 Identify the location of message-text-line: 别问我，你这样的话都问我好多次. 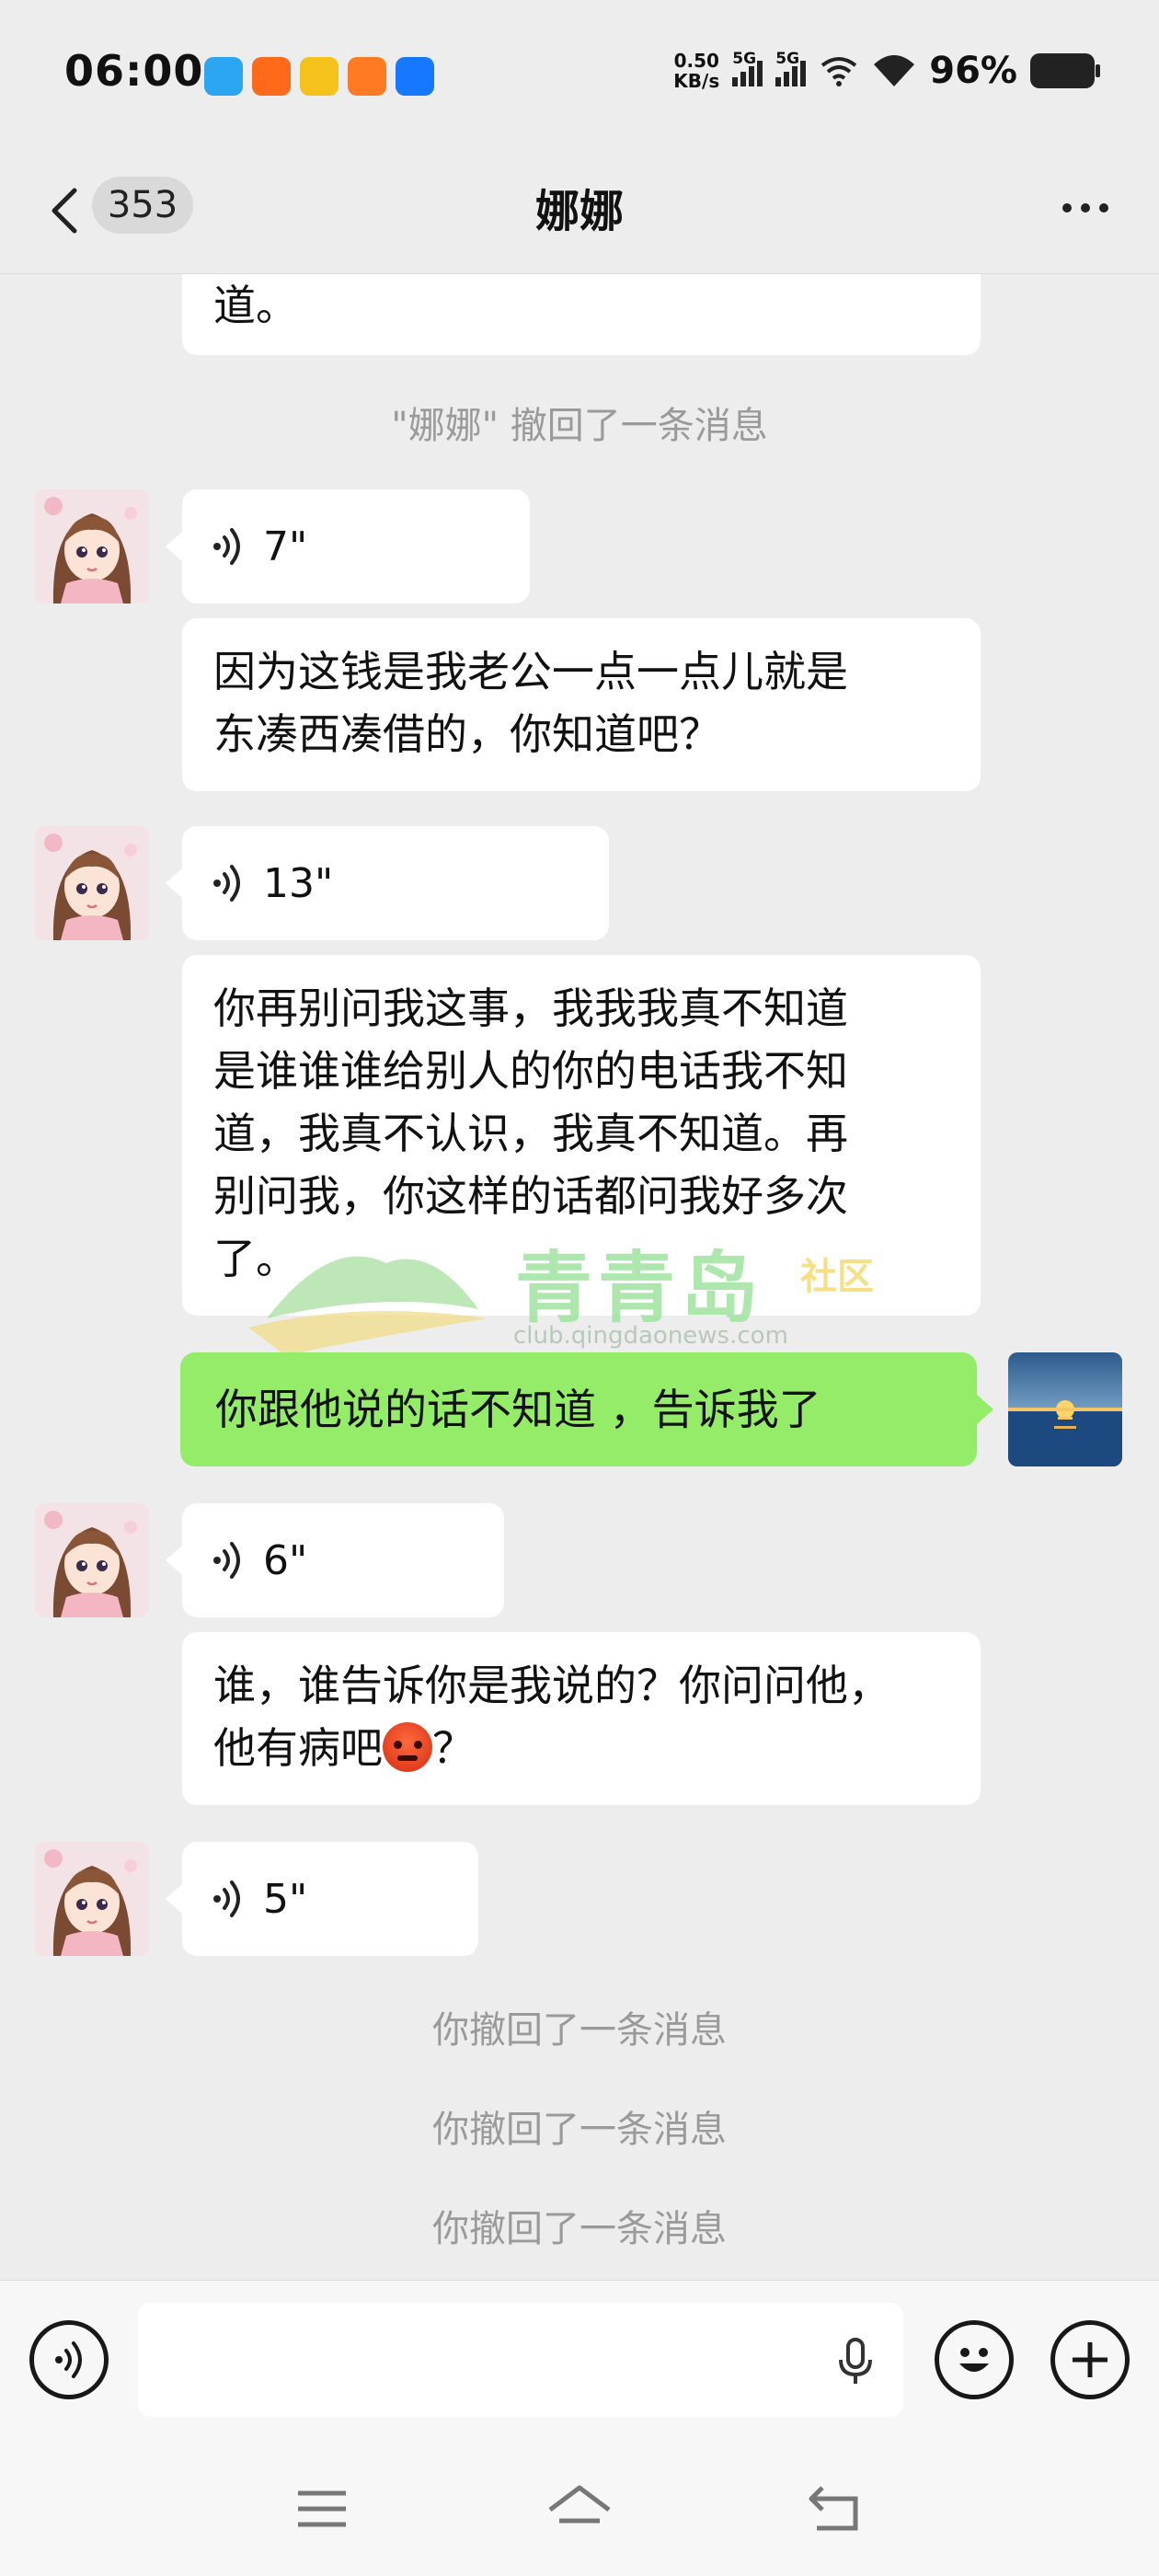
(530, 1196).